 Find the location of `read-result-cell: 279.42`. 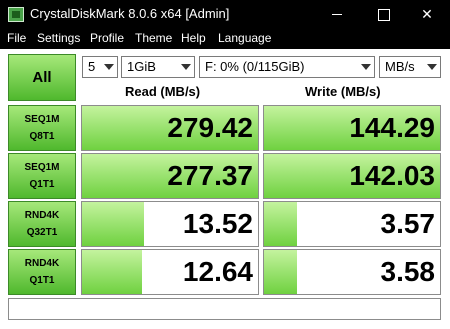

read-result-cell: 279.42 is located at coordinates (170, 128).